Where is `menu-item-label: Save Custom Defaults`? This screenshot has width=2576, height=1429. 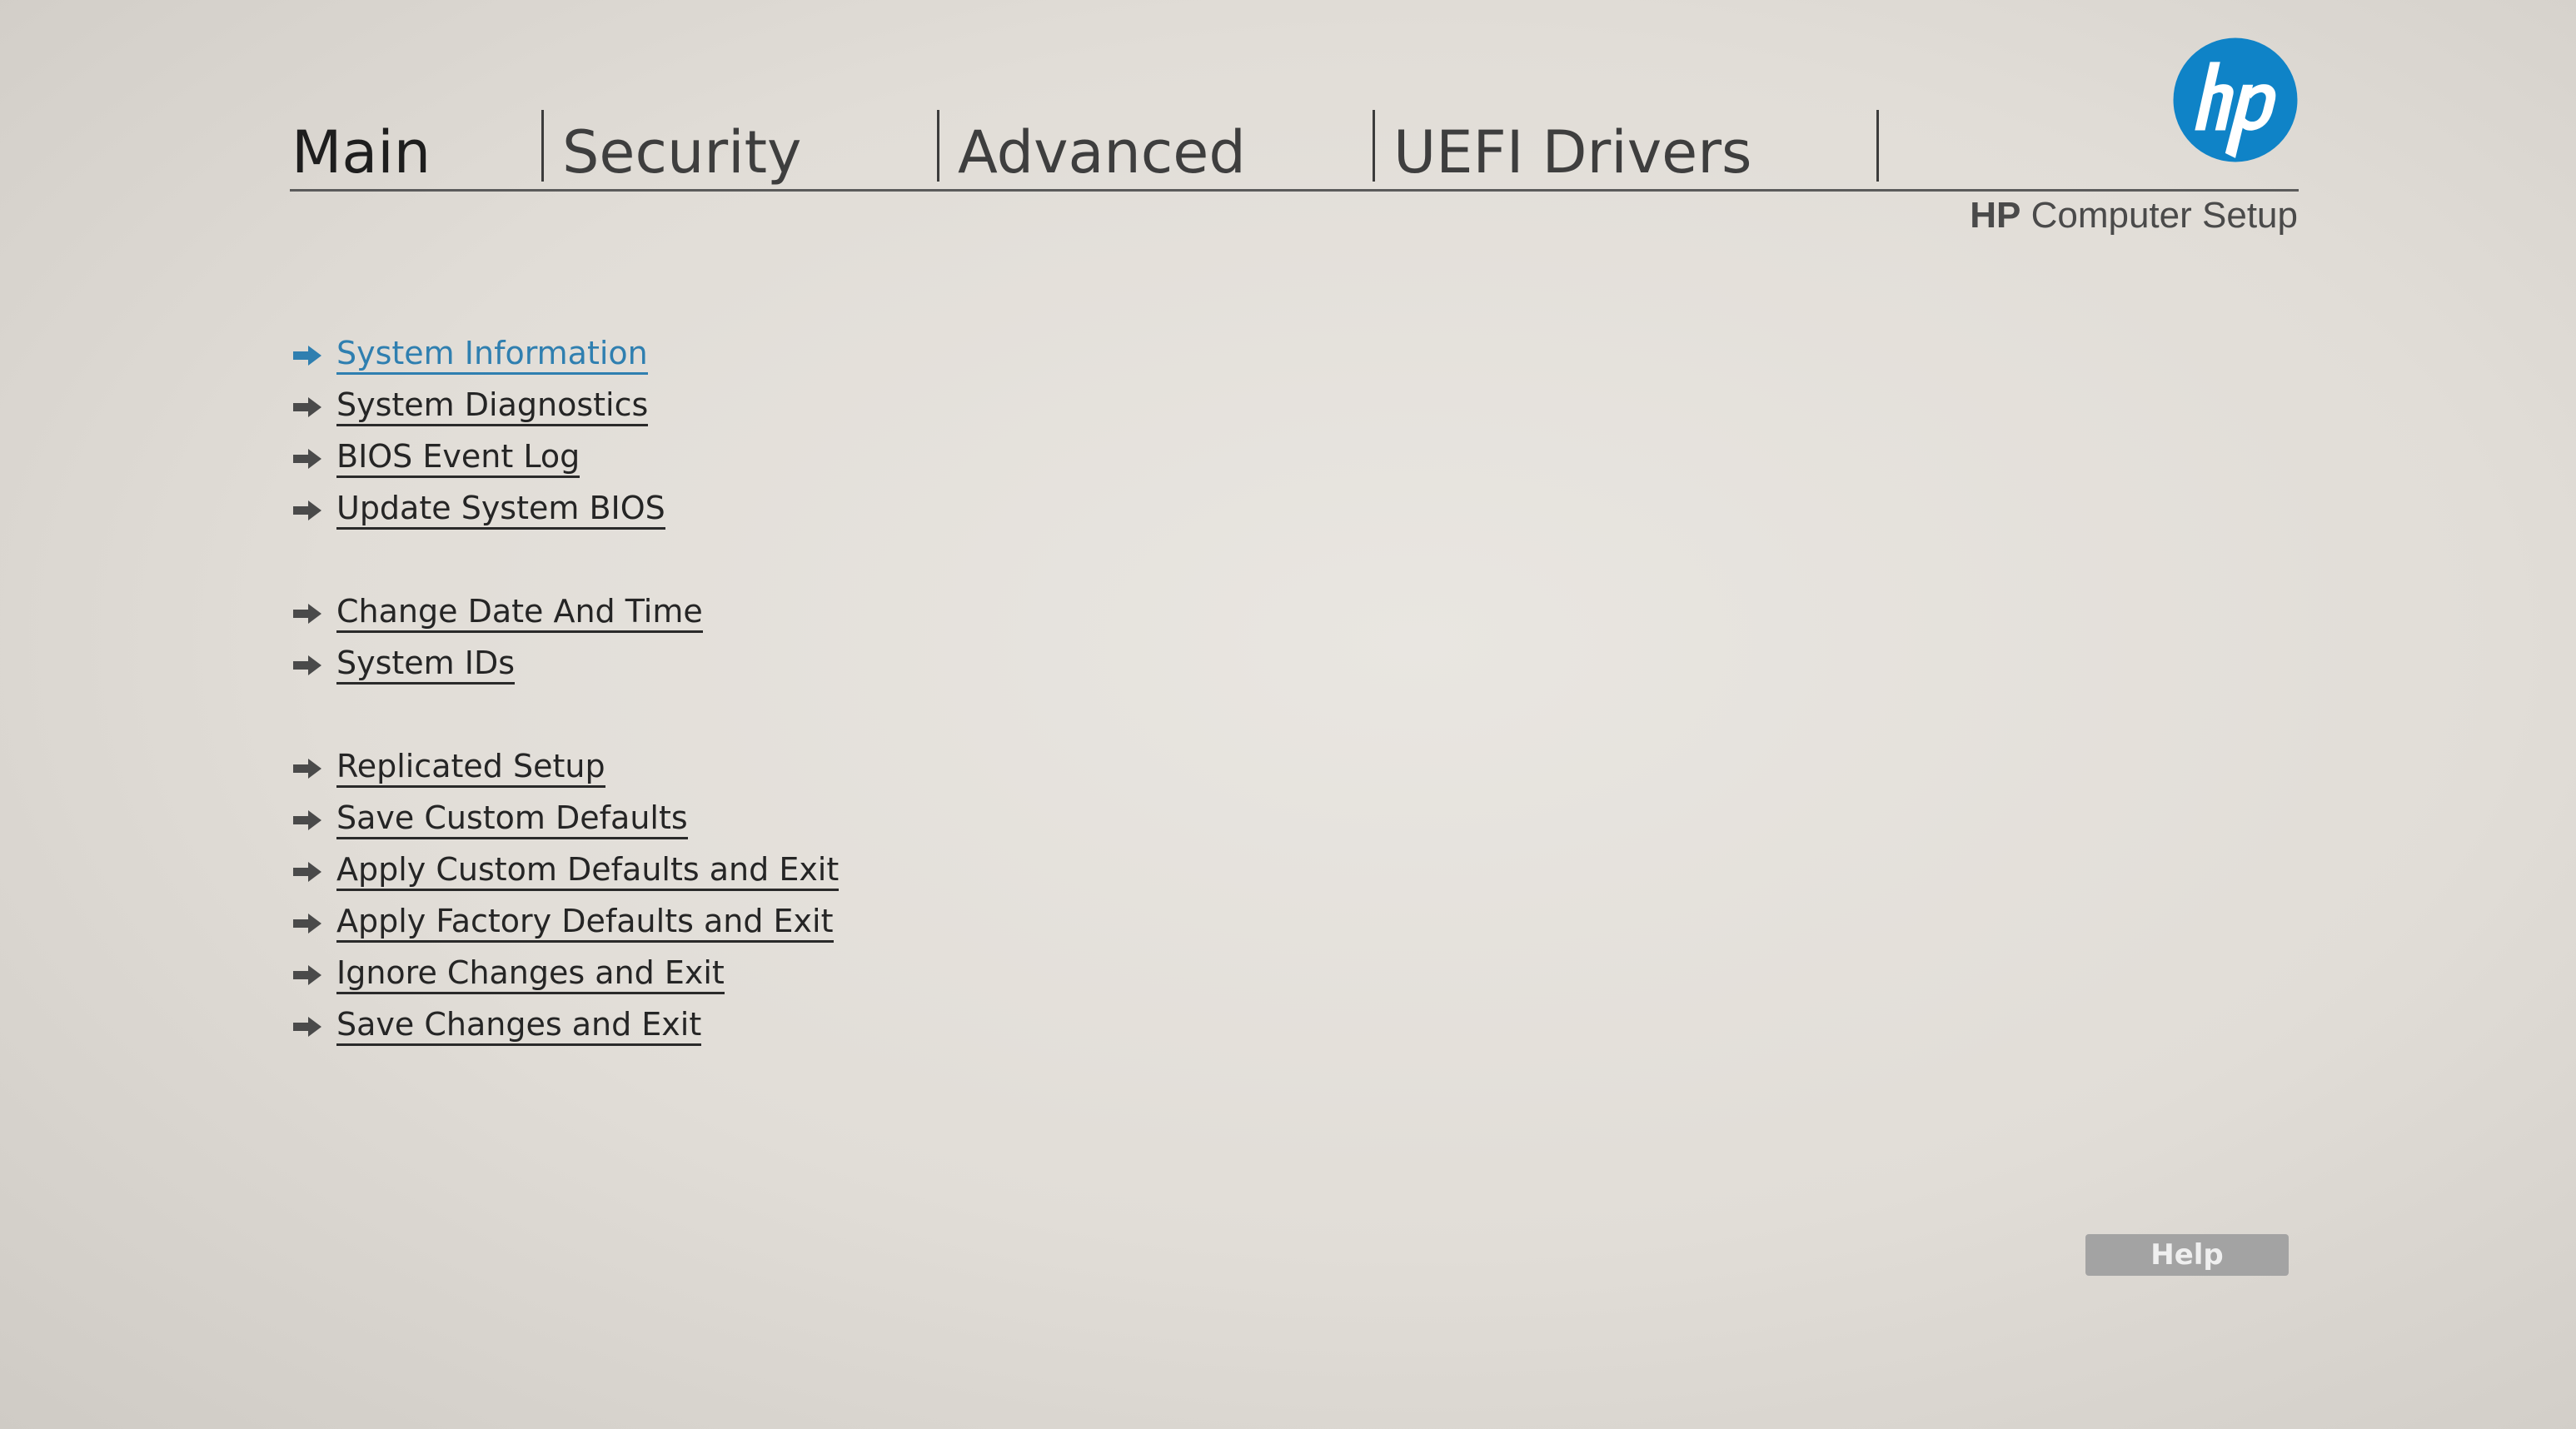
menu-item-label: Save Custom Defaults is located at coordinates (512, 820).